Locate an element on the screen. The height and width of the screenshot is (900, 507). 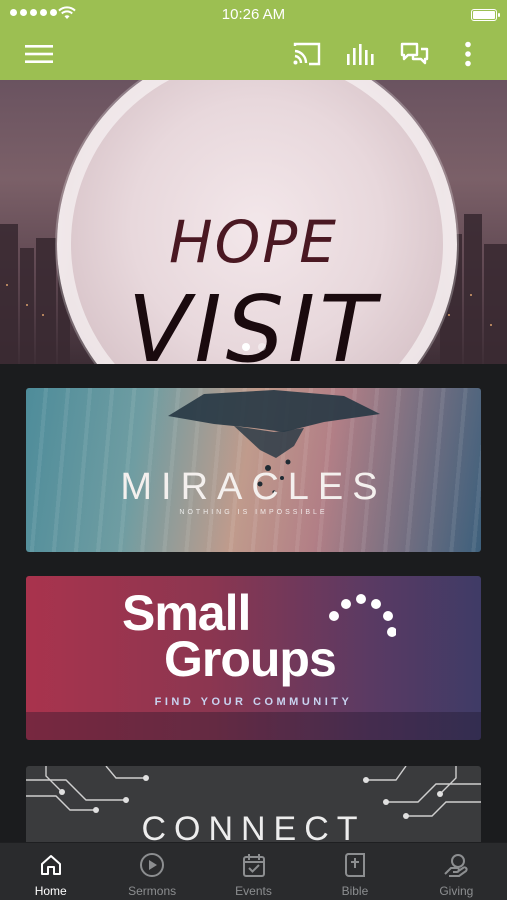
tab-home-label: Home is located at coordinates (50, 891).